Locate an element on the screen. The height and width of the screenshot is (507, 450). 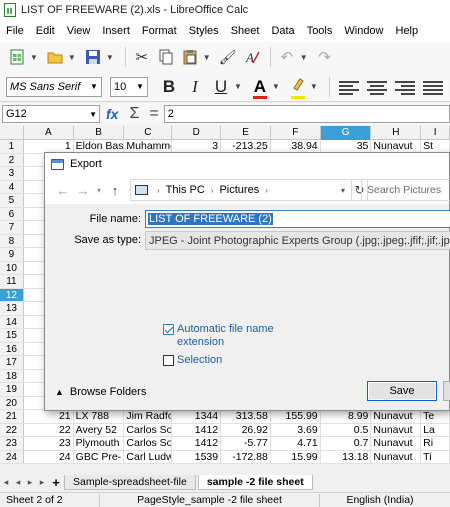
cell: 0.5 is located at coordinates (346, 429).